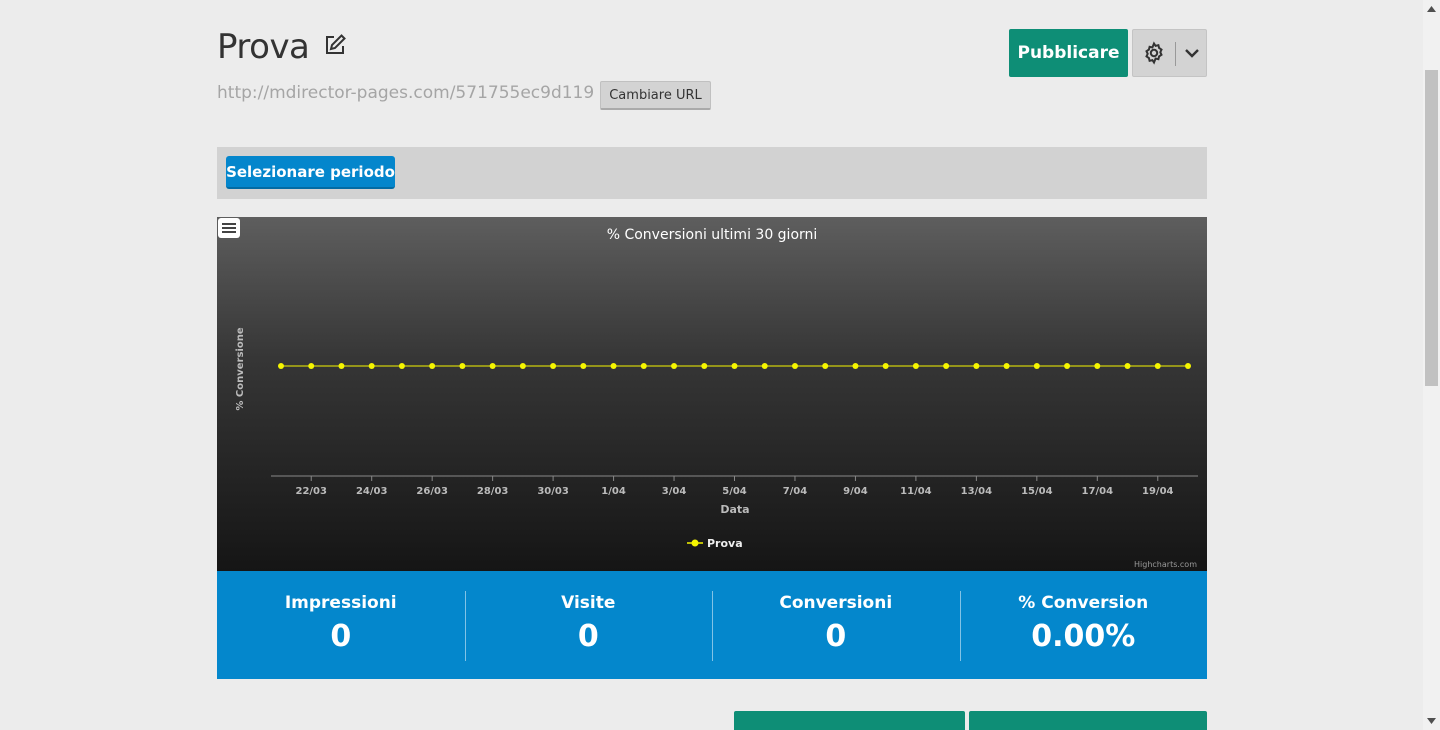 Image resolution: width=1440 pixels, height=730 pixels. I want to click on stat-conversion-rate: % Conversion 0.00%, so click(1083, 625).